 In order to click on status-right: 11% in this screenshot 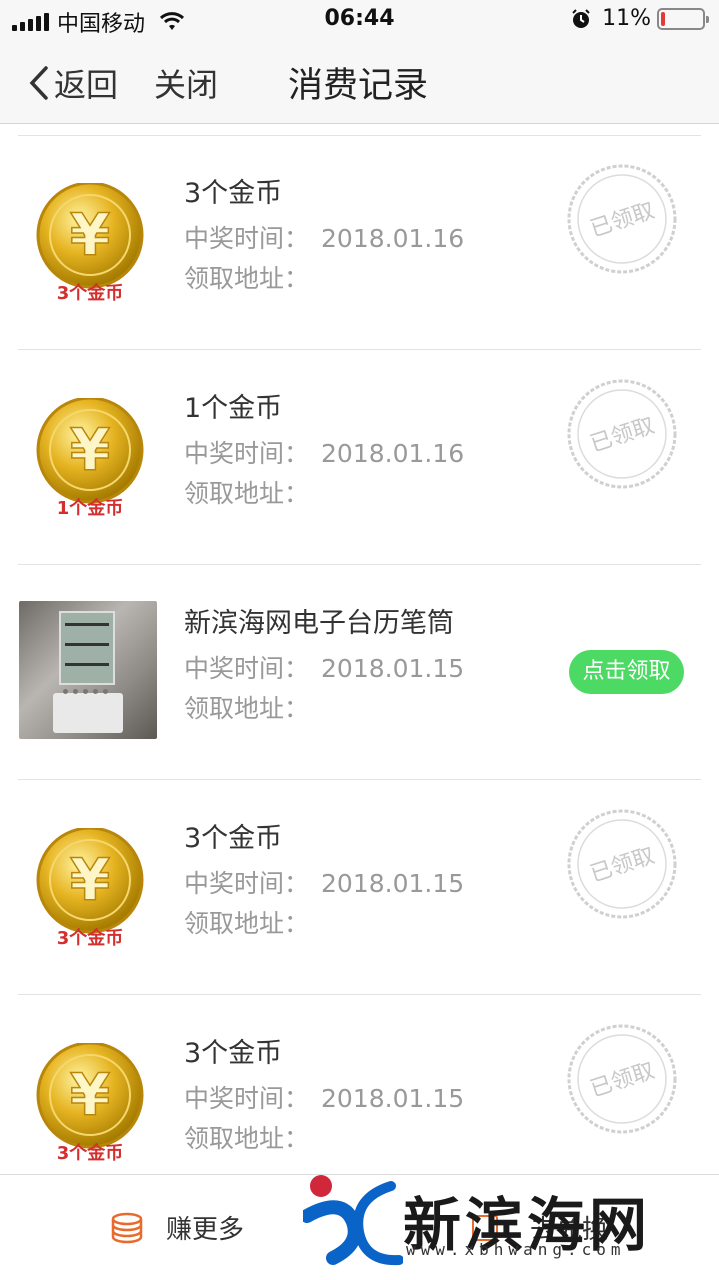, I will do `click(639, 18)`.